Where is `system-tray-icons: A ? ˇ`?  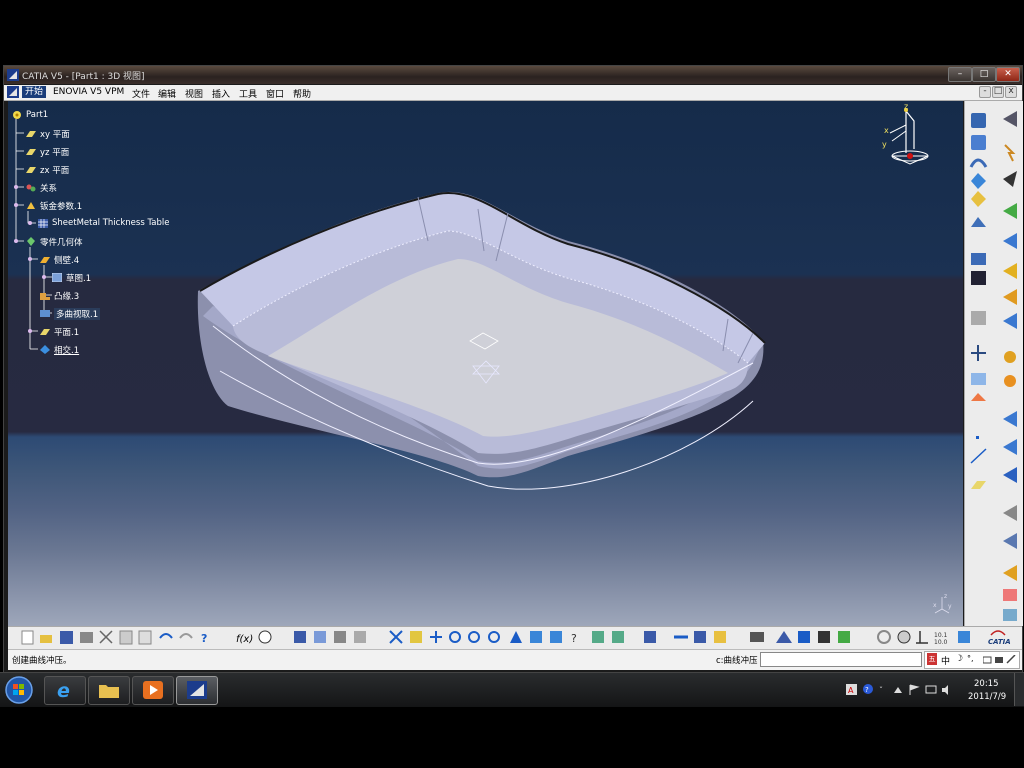
system-tray-icons: A ? ˇ is located at coordinates (901, 690).